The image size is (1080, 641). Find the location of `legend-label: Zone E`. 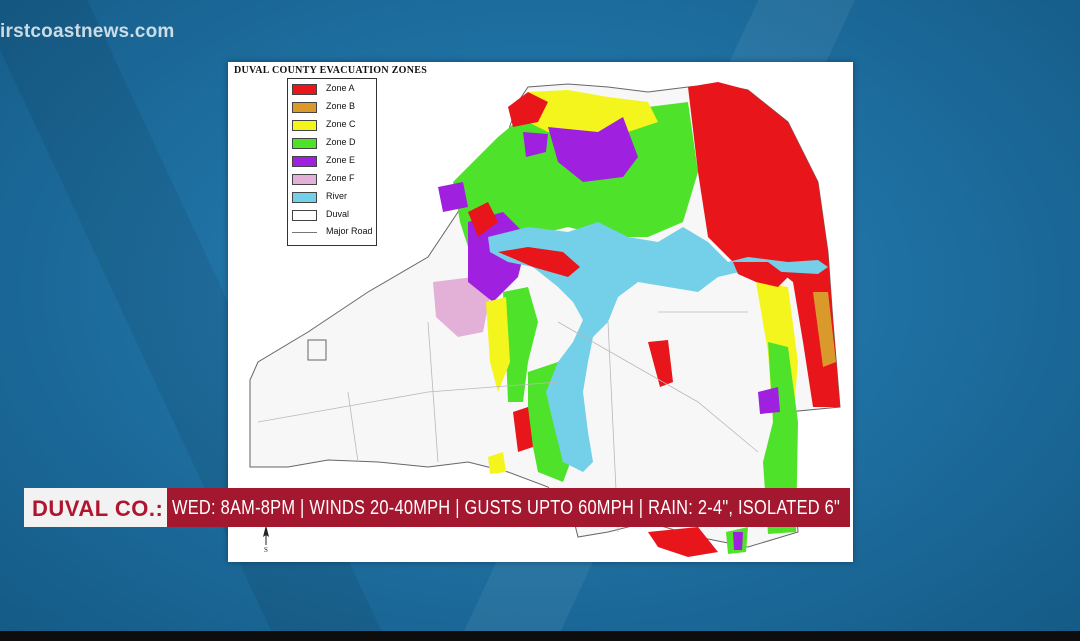

legend-label: Zone E is located at coordinates (341, 160).